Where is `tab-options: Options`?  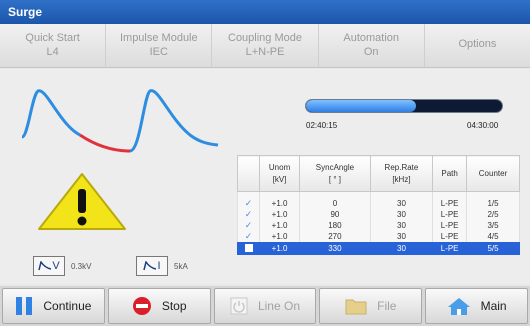
tab-options: Options is located at coordinates (477, 45).